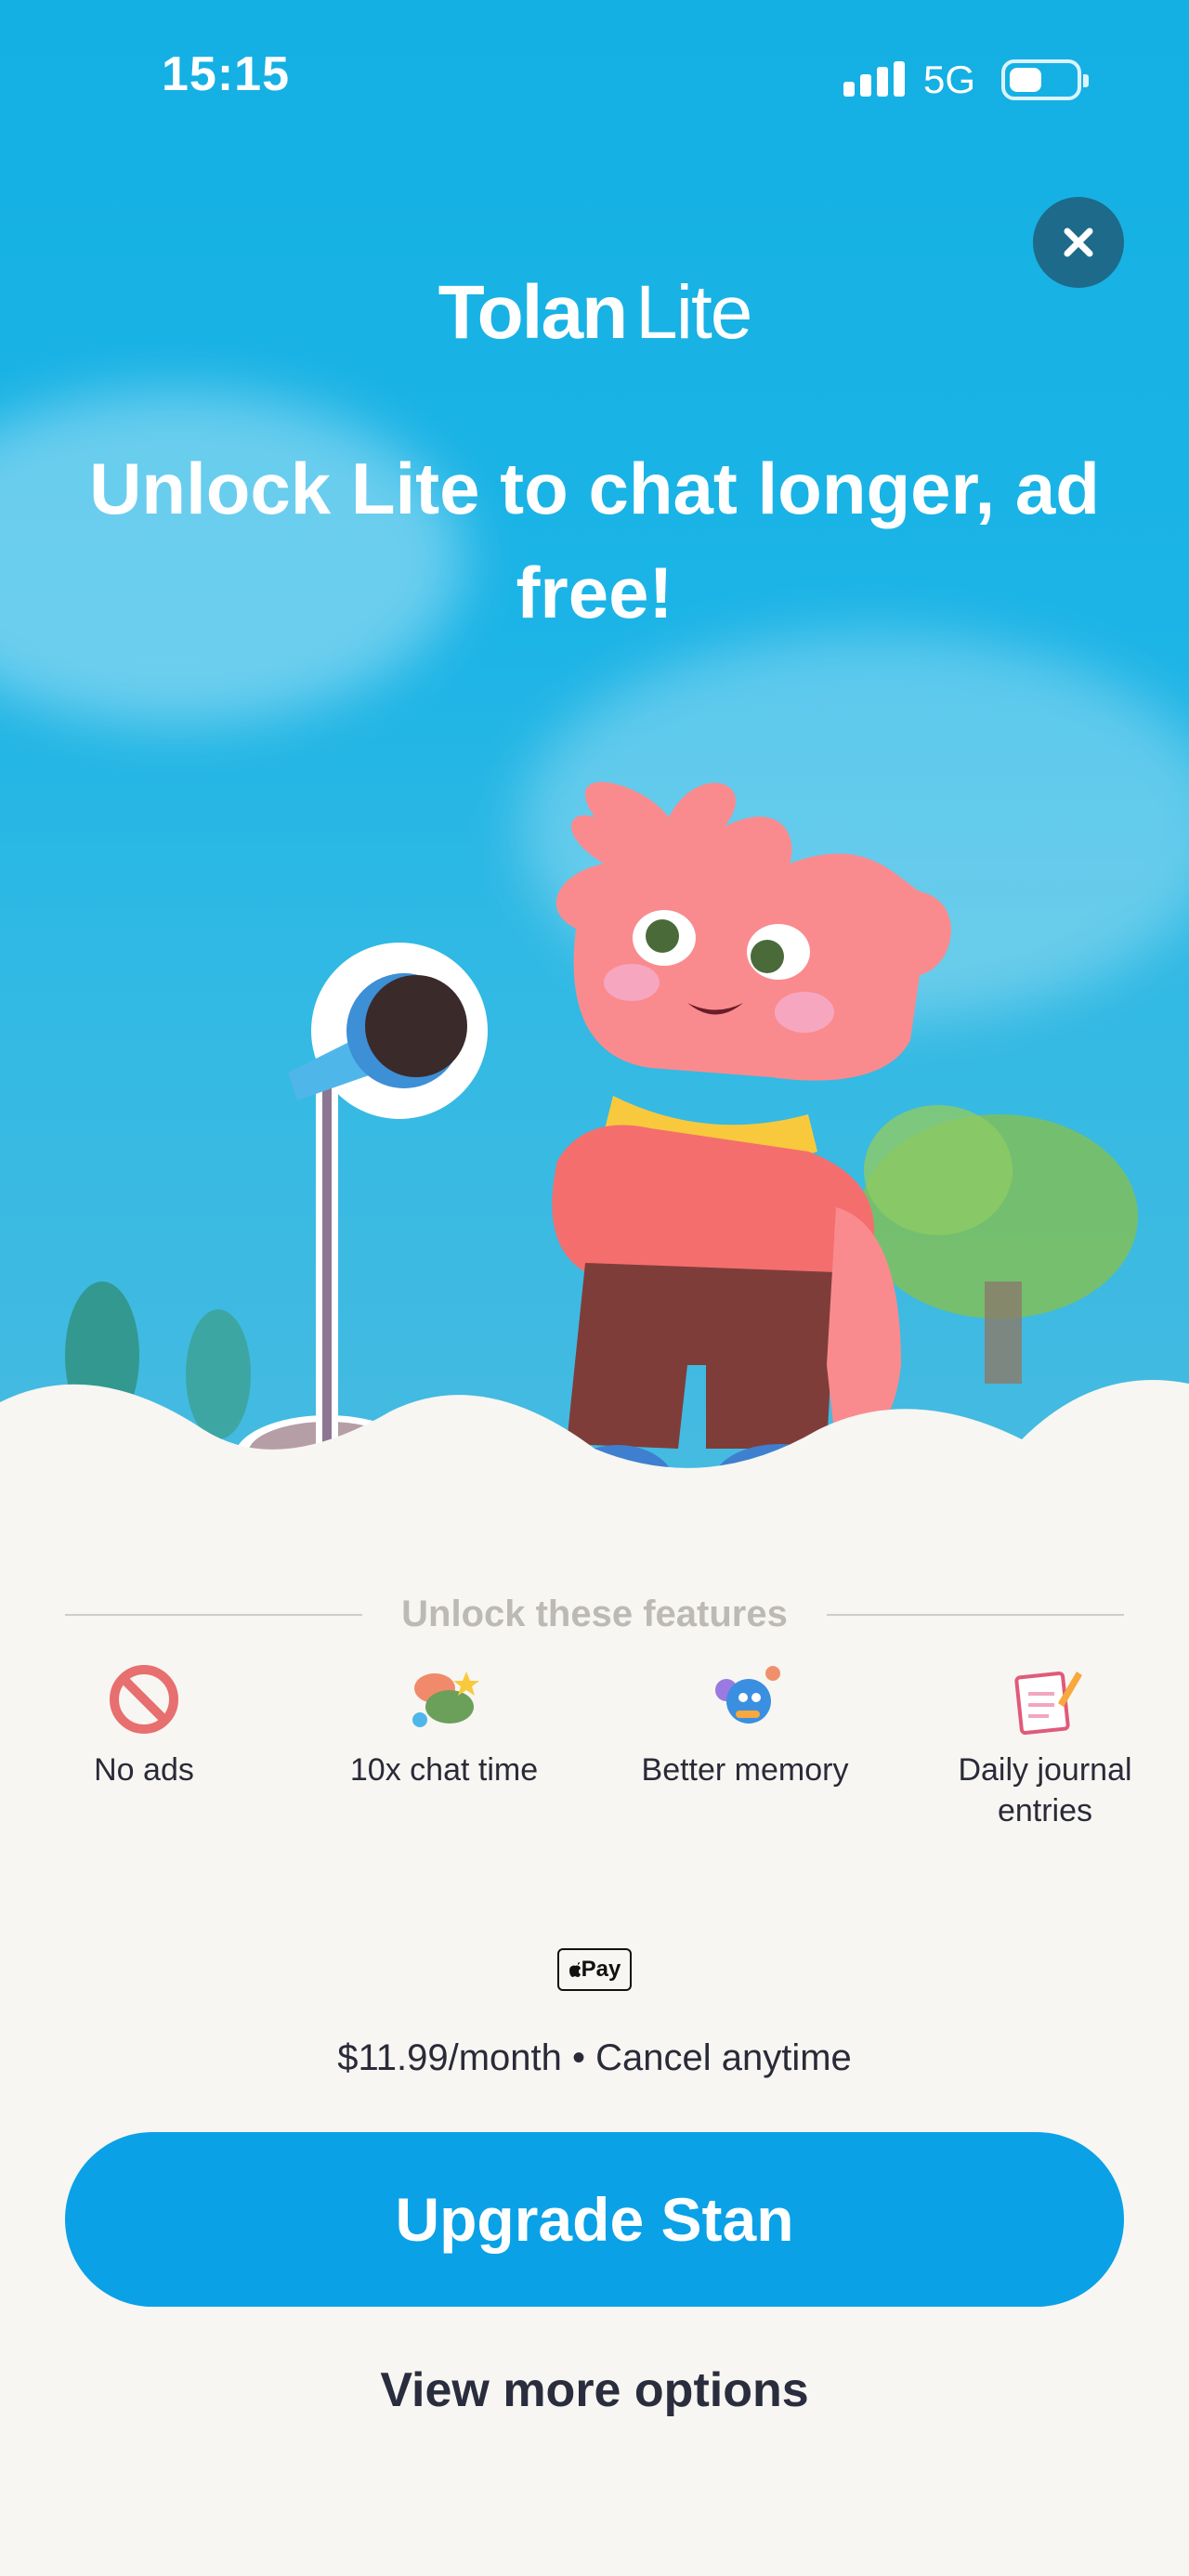 This screenshot has height=2576, width=1189. I want to click on features-title: Unlock these features, so click(594, 1614).